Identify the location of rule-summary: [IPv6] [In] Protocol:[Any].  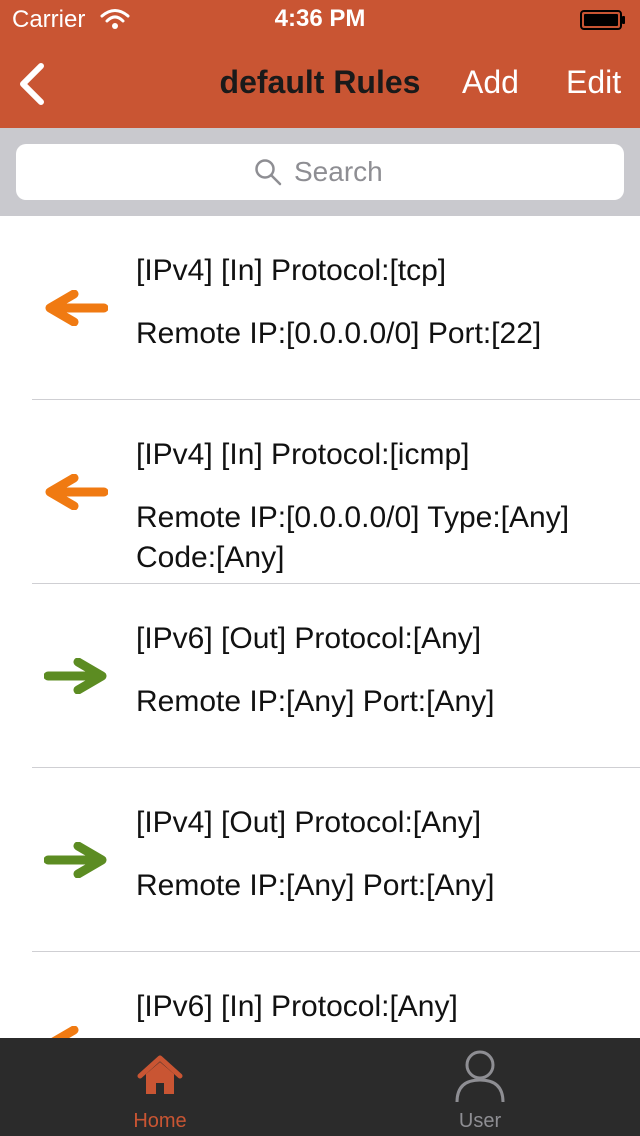
(297, 1006).